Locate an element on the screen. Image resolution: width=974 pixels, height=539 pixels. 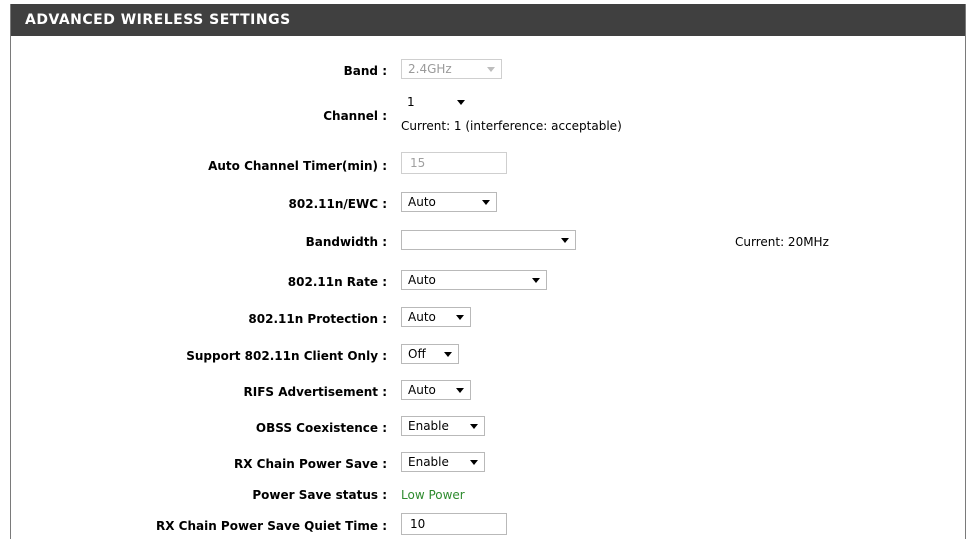
client-only-value: Off is located at coordinates (417, 354).